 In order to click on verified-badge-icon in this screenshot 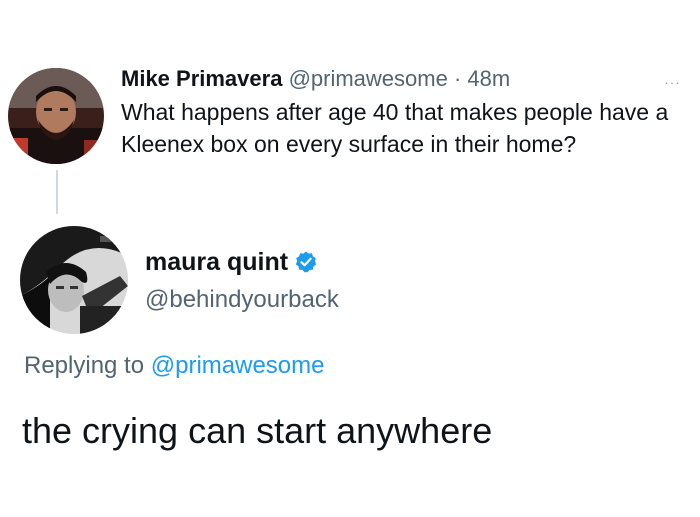, I will do `click(306, 262)`.